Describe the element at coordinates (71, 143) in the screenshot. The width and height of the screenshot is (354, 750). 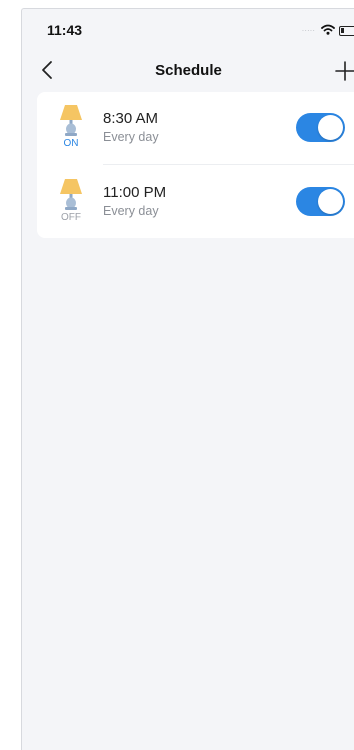
I see `action-label: ON` at that location.